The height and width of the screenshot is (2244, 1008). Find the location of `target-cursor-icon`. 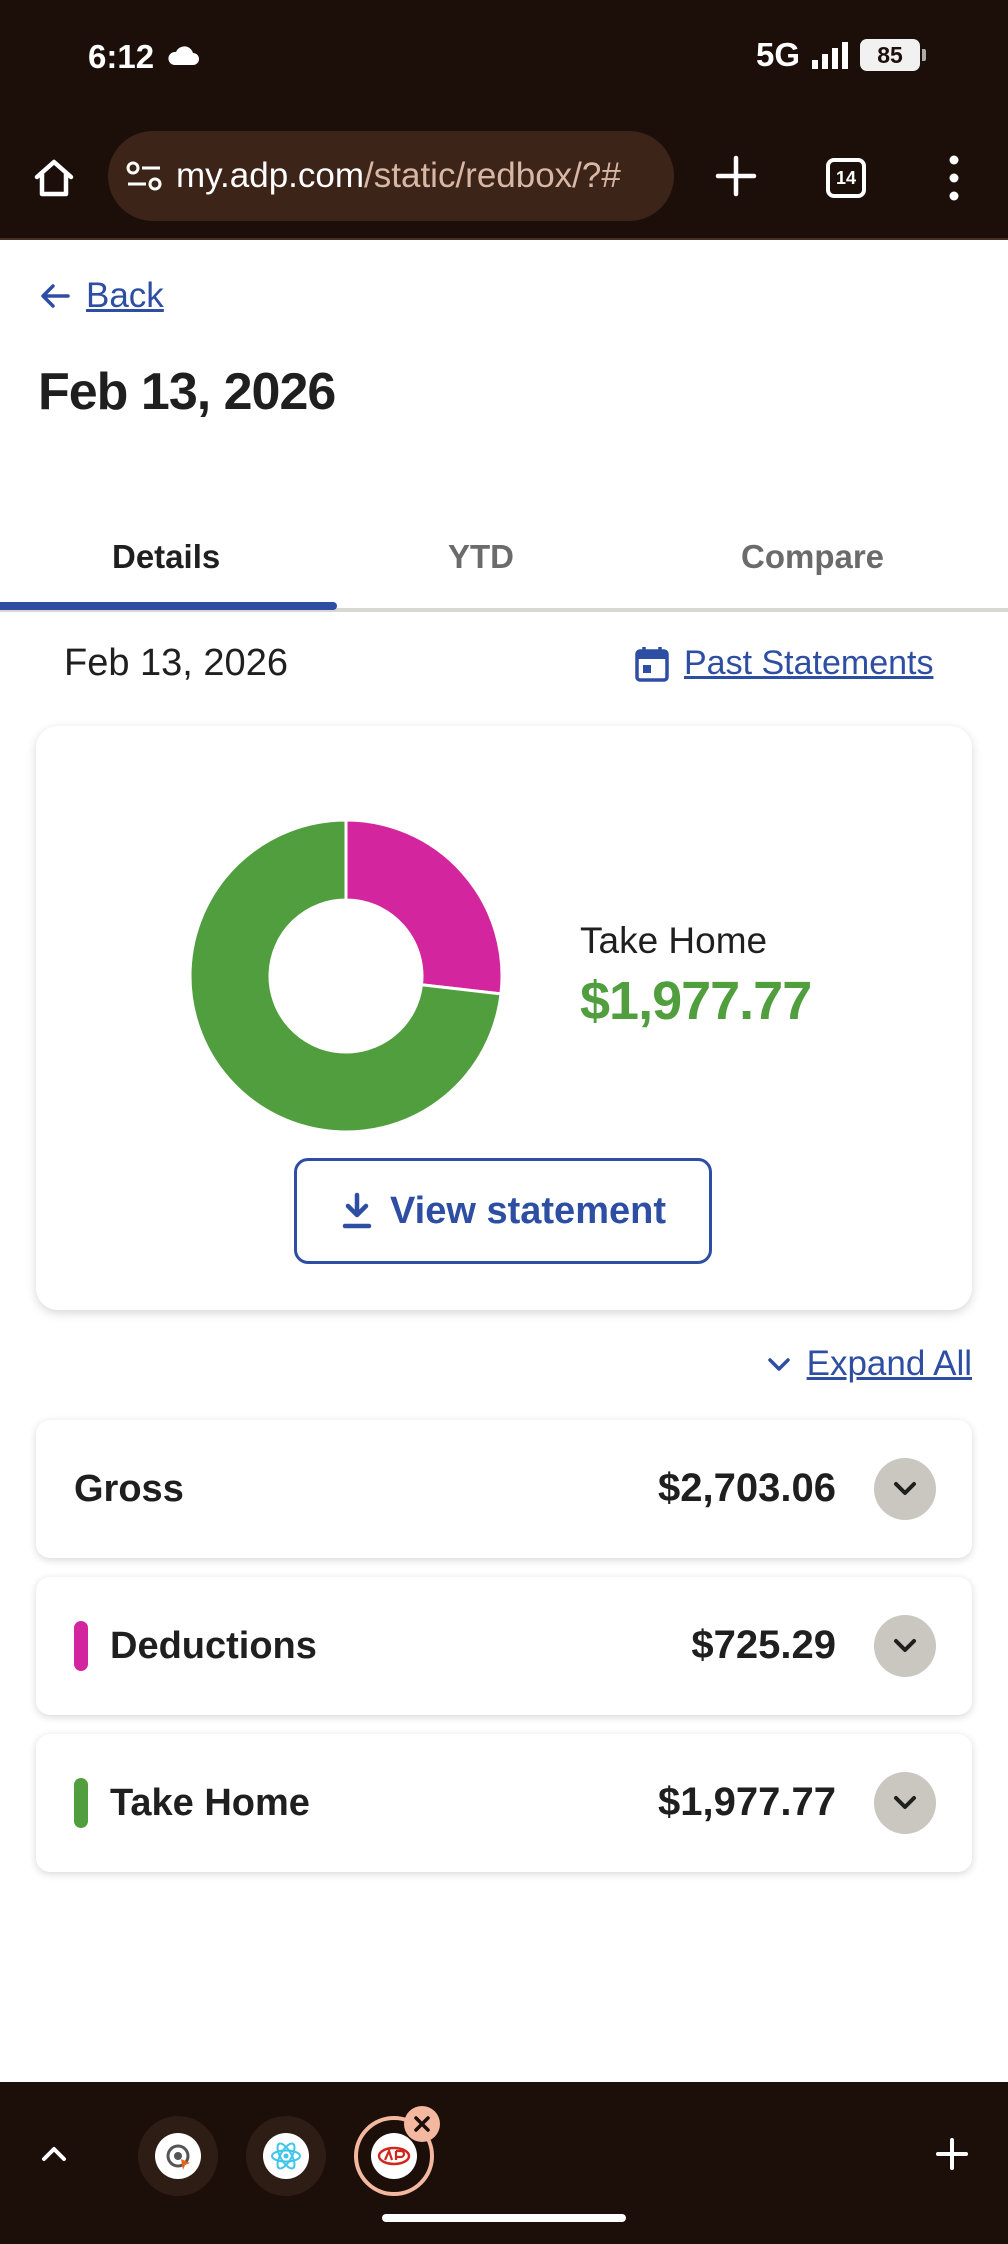

target-cursor-icon is located at coordinates (178, 2157).